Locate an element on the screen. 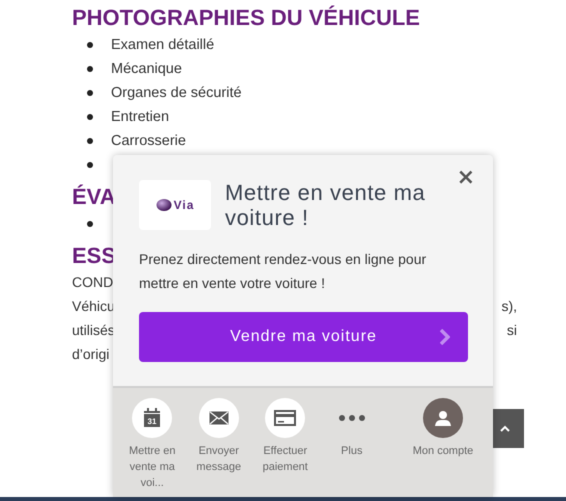 The height and width of the screenshot is (501, 566). popup-title: Mettre en vente ma voiture ! is located at coordinates (325, 205).